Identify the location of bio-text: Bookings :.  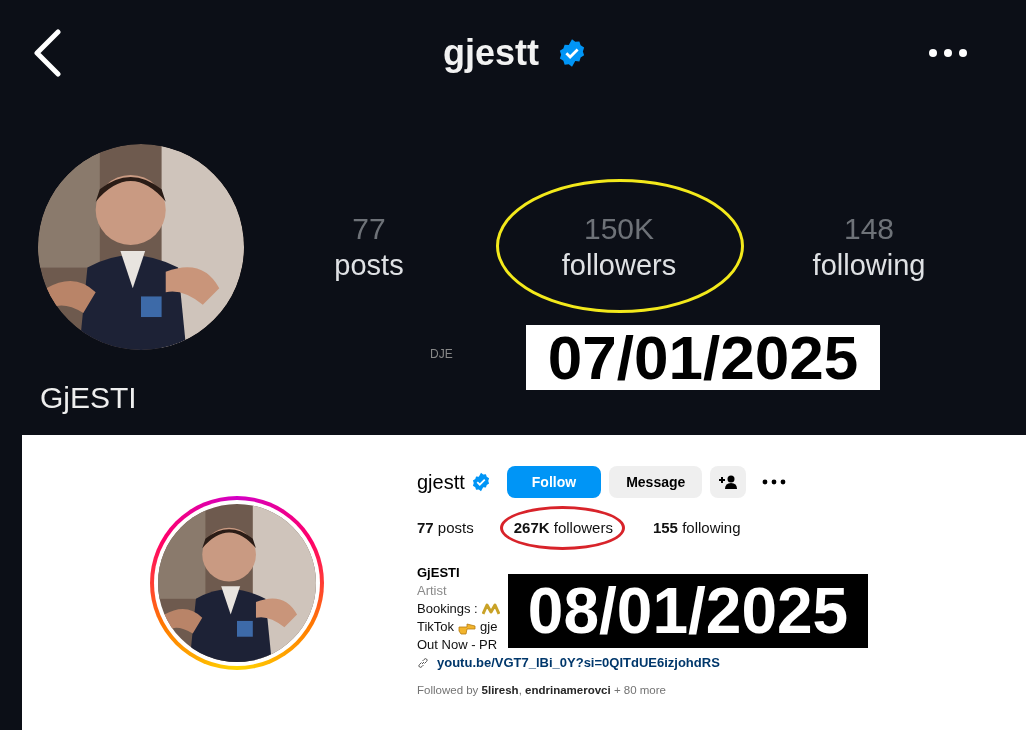
(447, 609).